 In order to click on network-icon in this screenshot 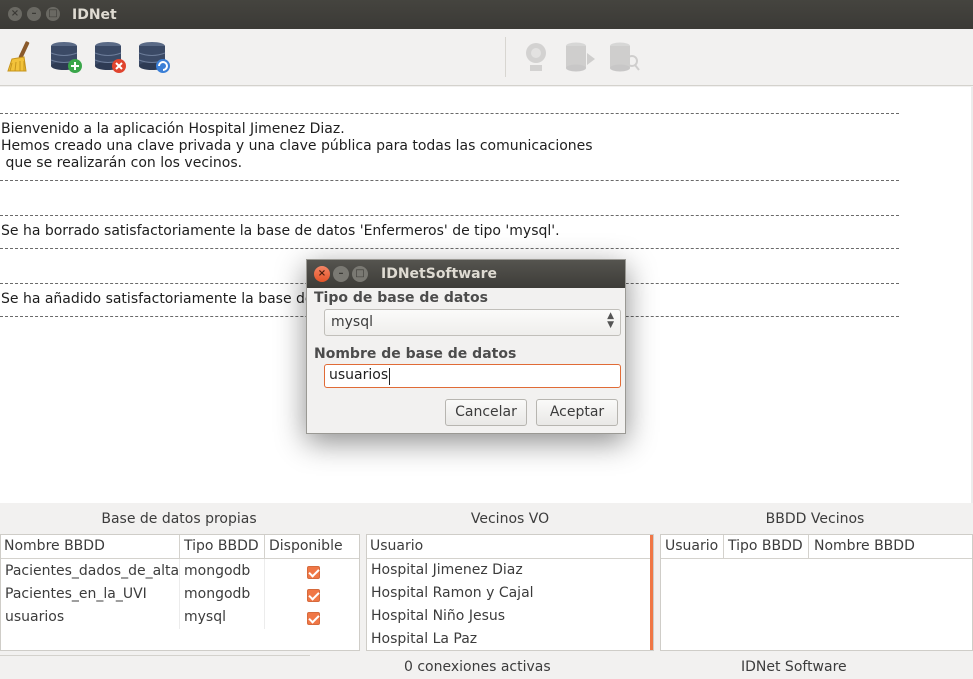, I will do `click(536, 57)`.